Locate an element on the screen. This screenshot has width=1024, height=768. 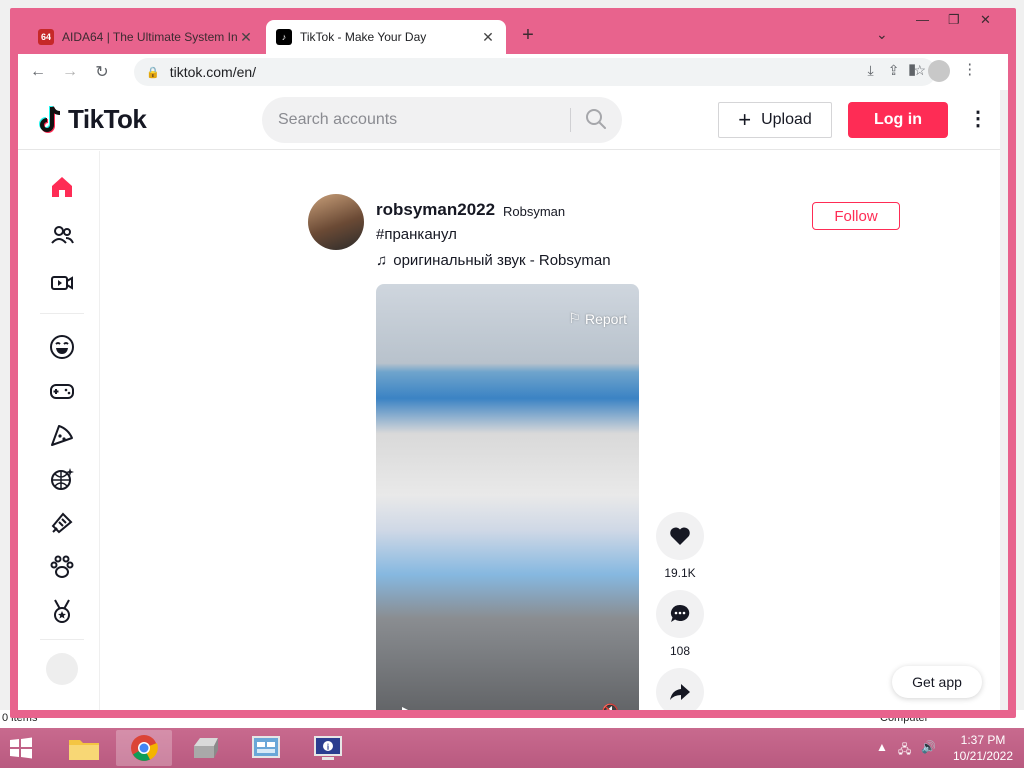
browser-toolbar: ← → ↻ 🔒 tiktok.com/en/ ⤓ ⇪ ☆ ▮ ⋮ is located at coordinates (513, 72).